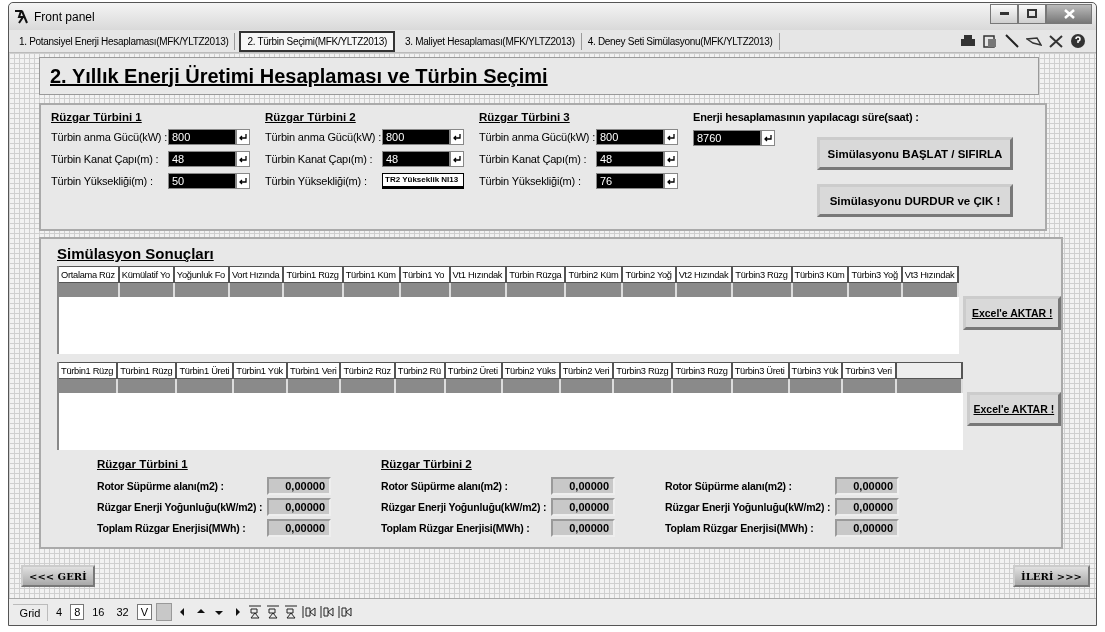  I want to click on printer-icon, so click(968, 41).